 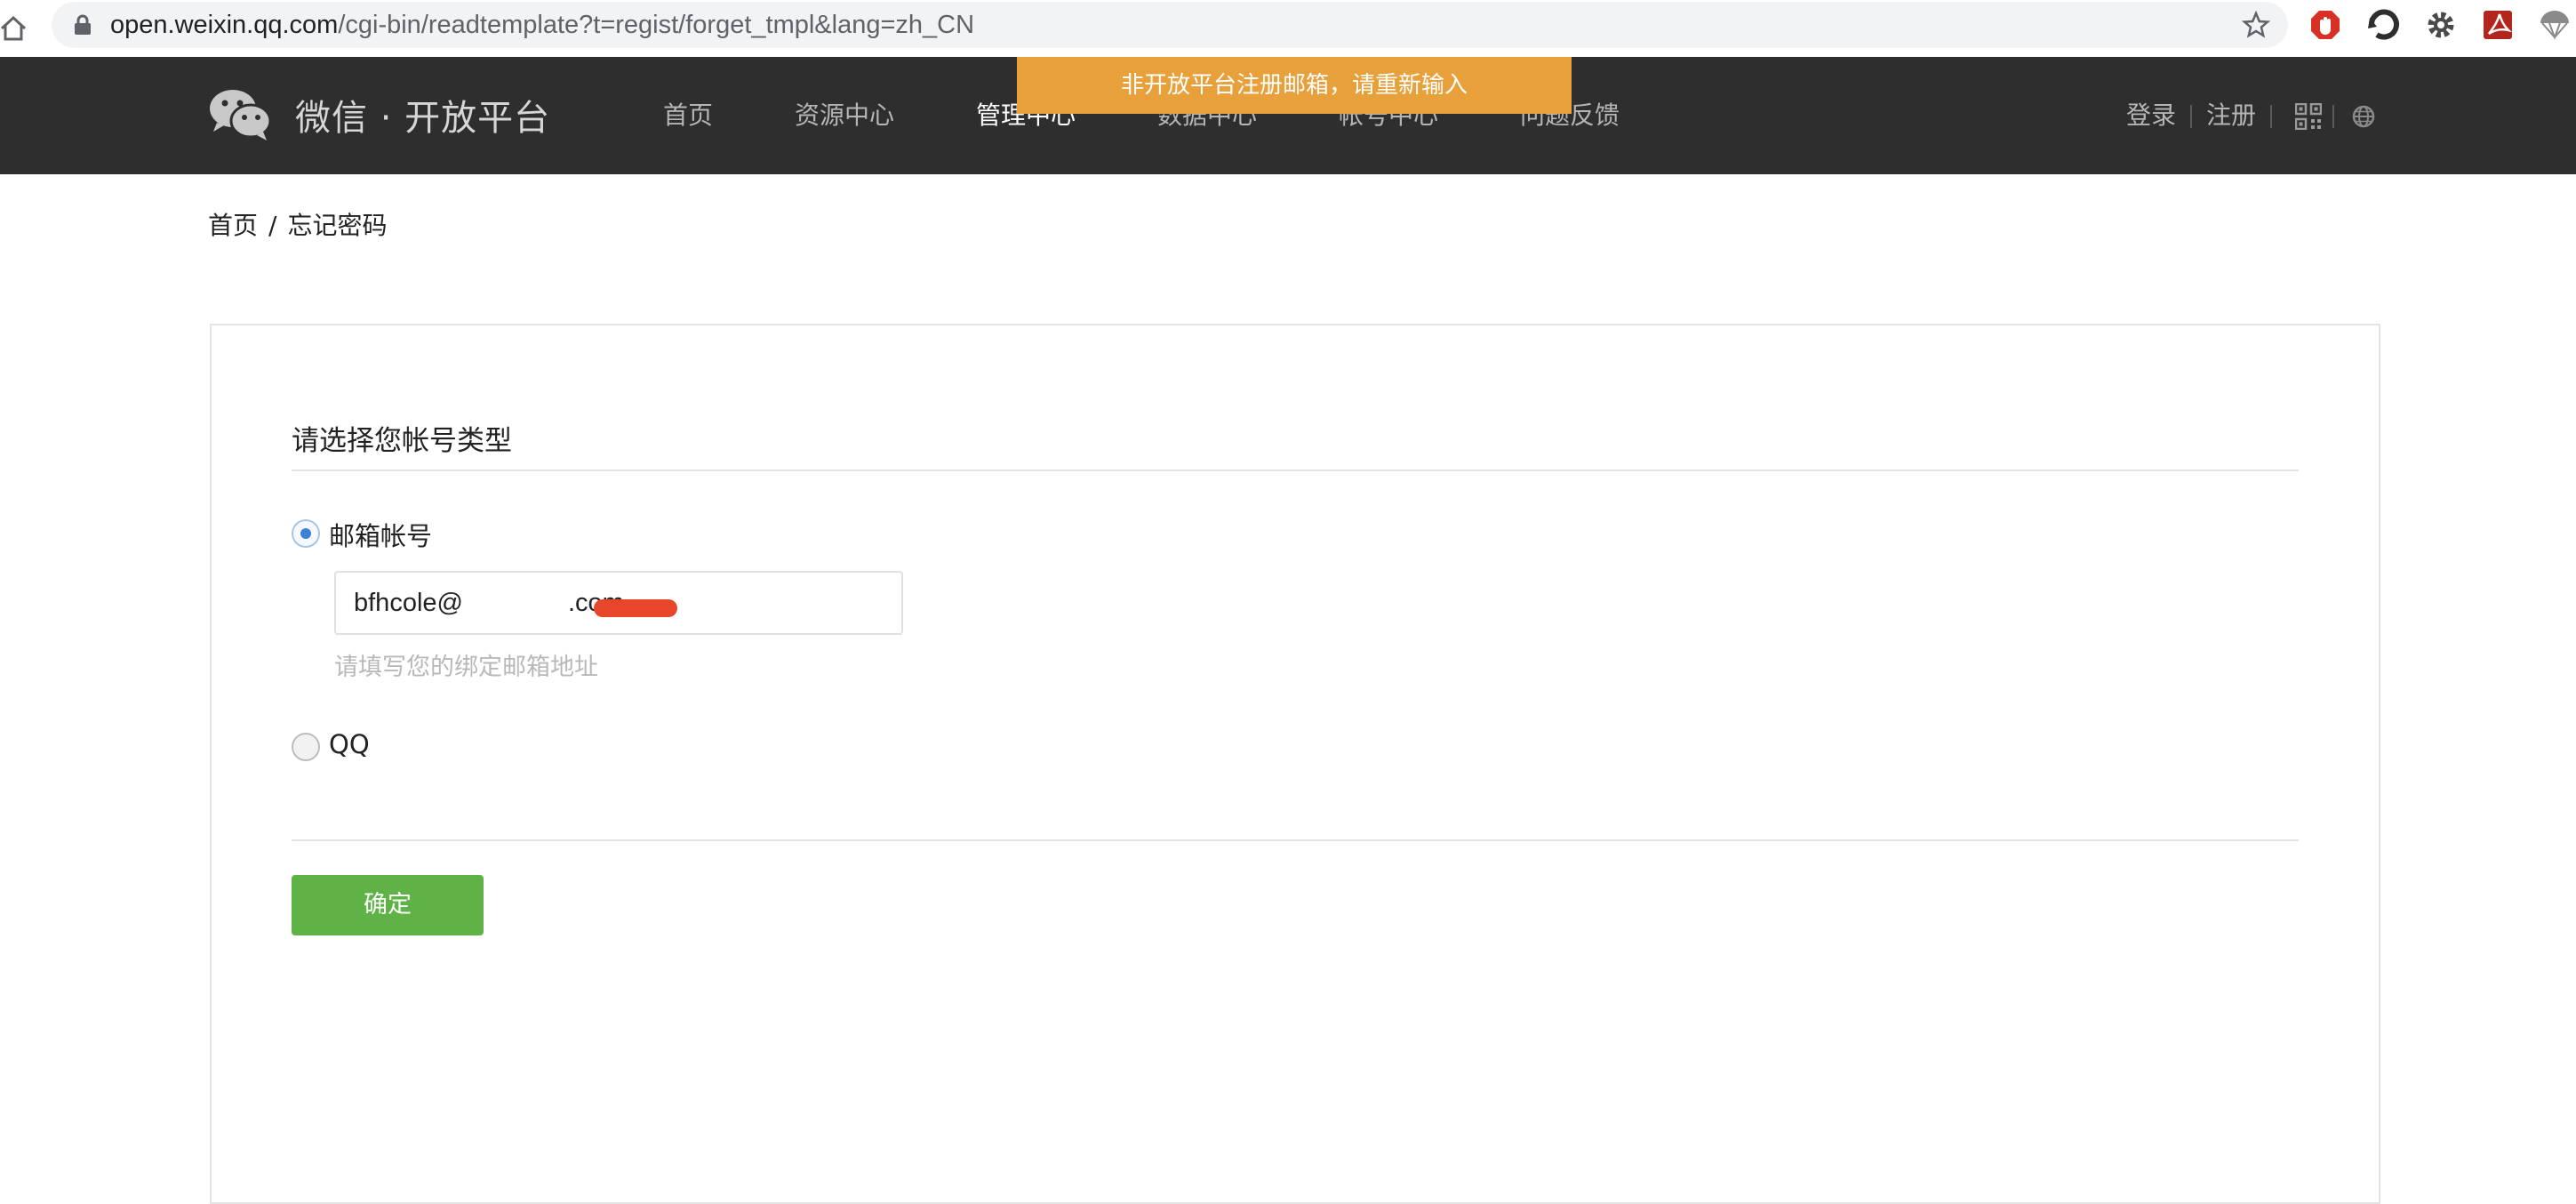 I want to click on site-logo: 微信 · 开放平台, so click(x=379, y=115).